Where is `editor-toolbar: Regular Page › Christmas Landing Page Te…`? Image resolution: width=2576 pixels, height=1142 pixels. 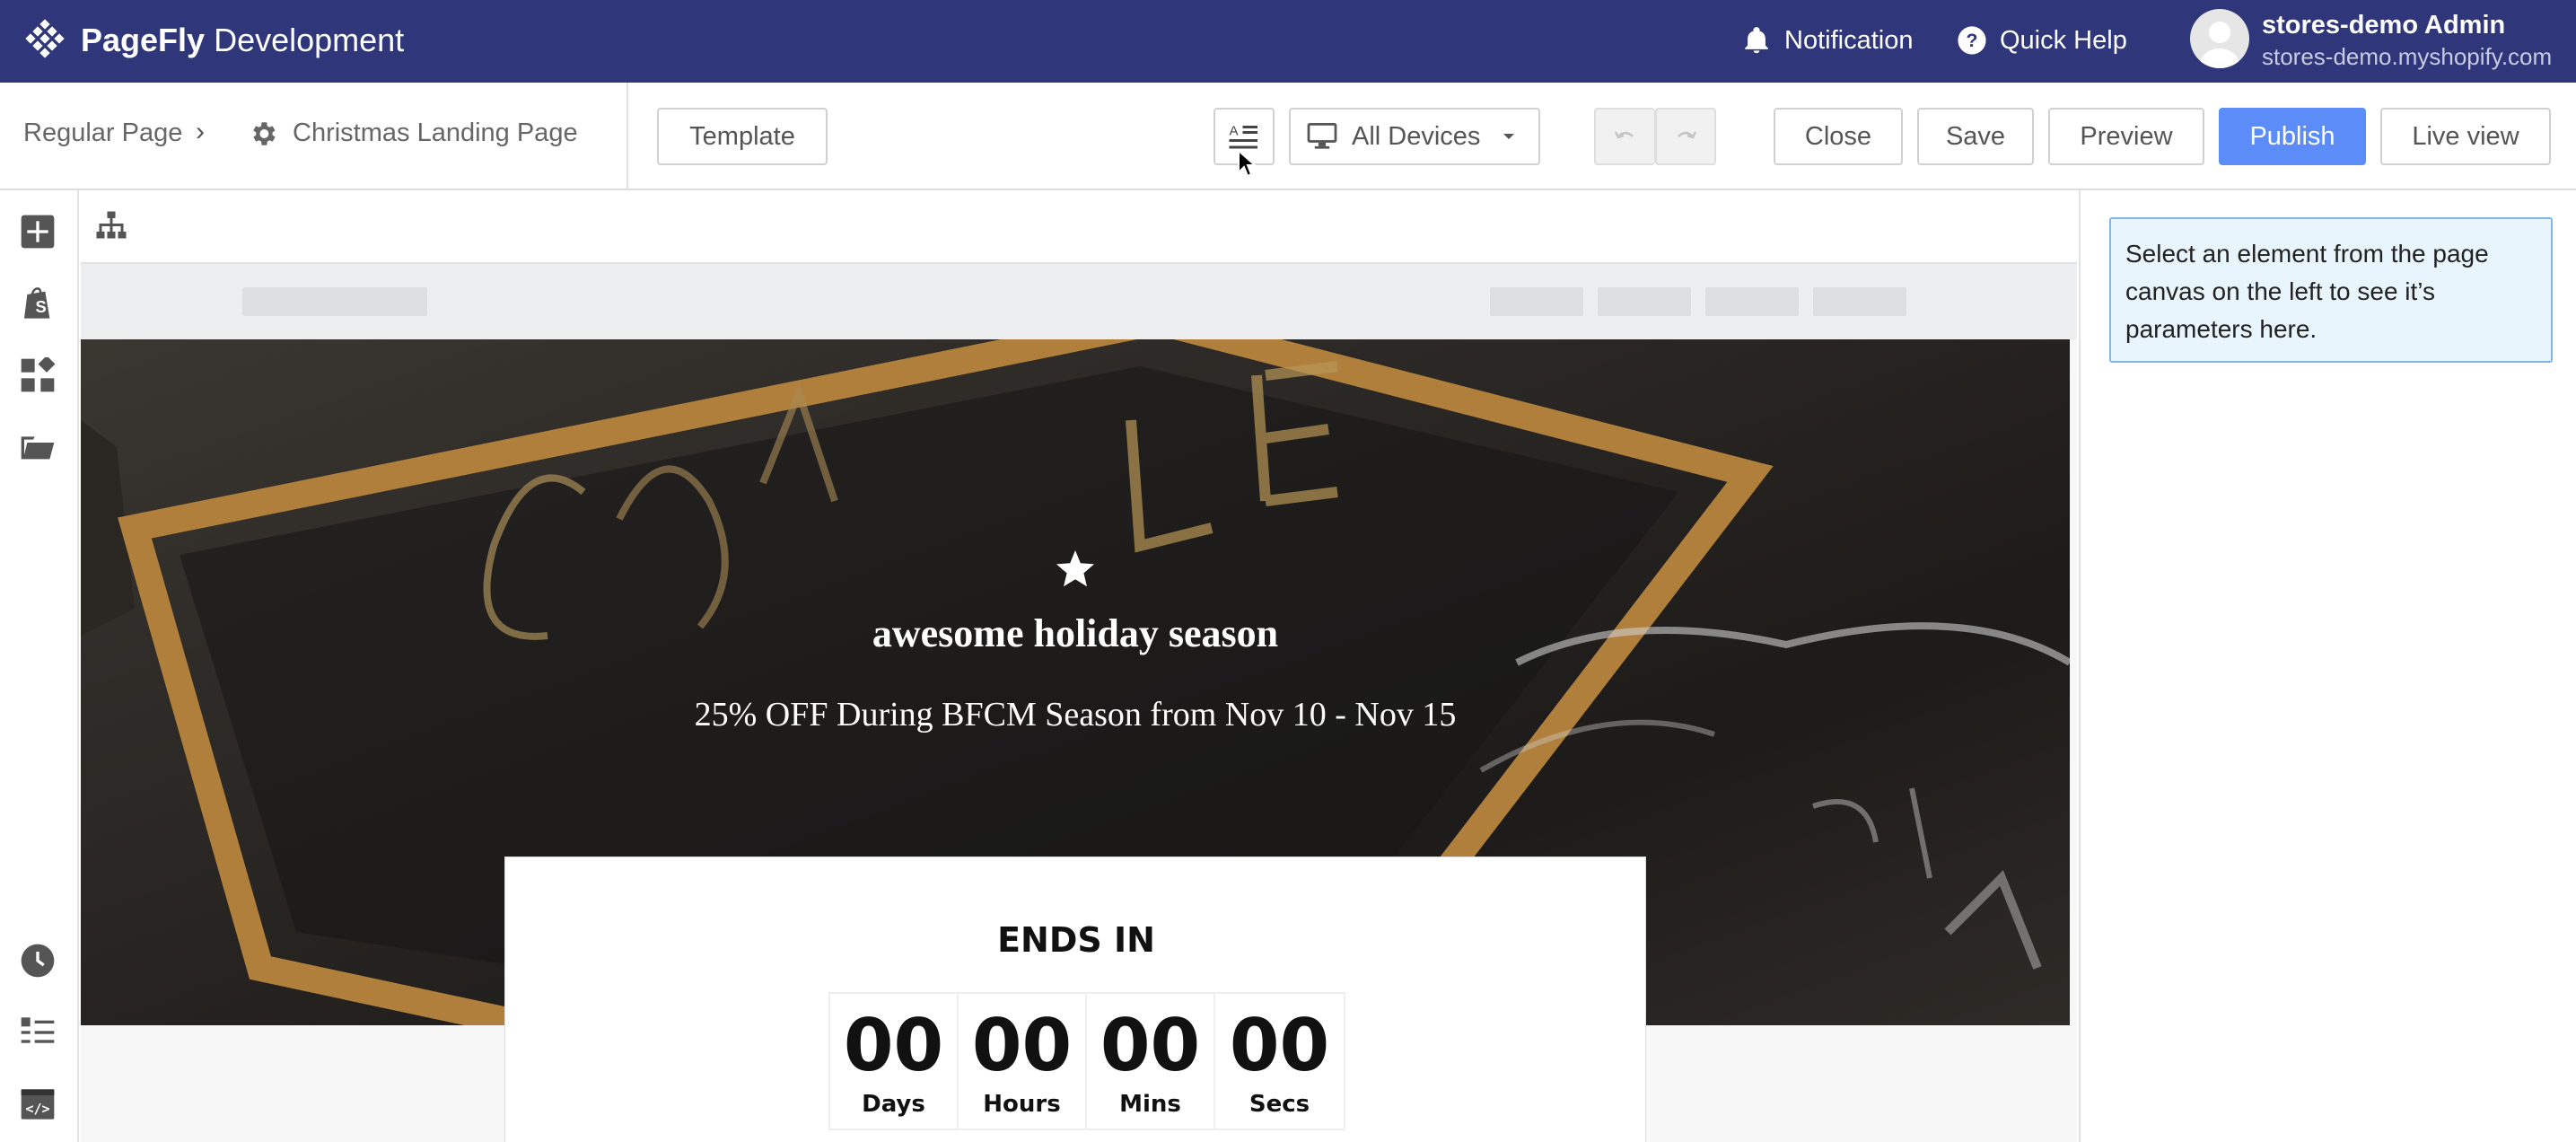
editor-toolbar: Regular Page › Christmas Landing Page Te… is located at coordinates (1288, 136).